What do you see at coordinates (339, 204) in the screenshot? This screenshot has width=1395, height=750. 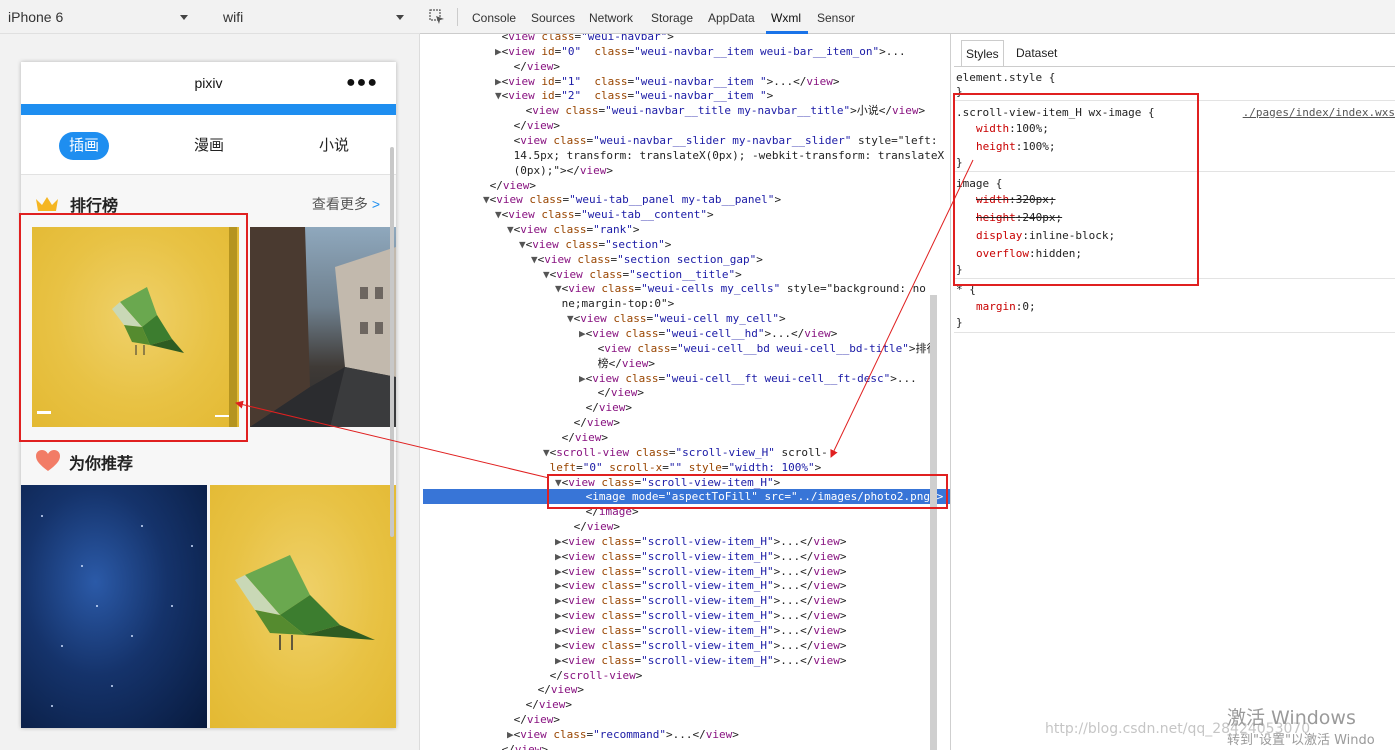 I see `view-more-label: 查看更多` at bounding box center [339, 204].